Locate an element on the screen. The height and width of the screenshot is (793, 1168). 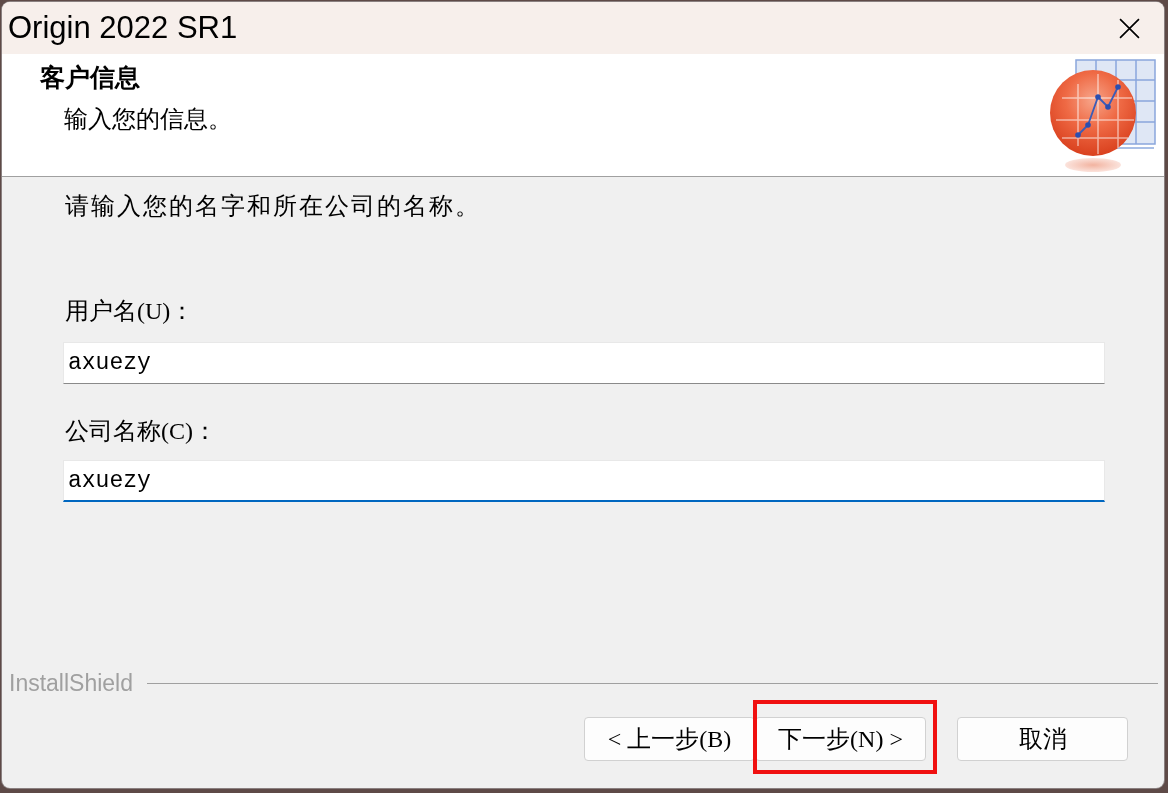
installer-brand-label: InstallShield is located at coordinates (71, 683).